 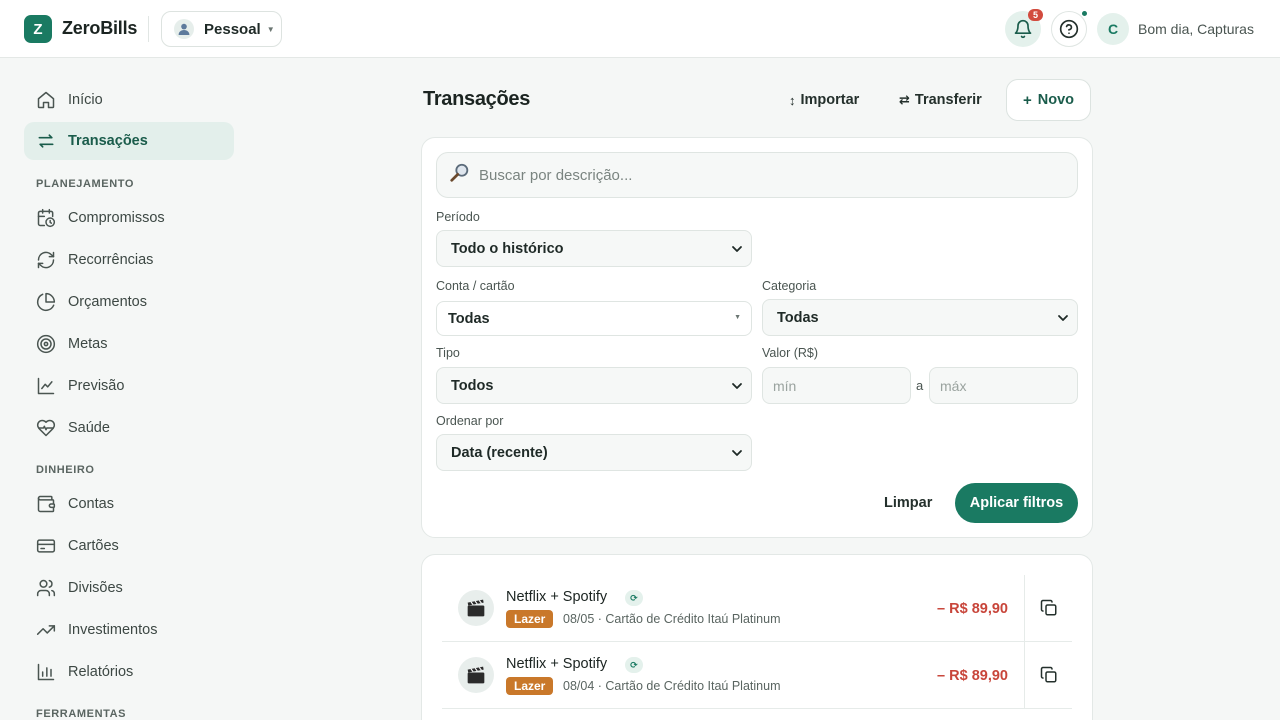 What do you see at coordinates (672, 686) in the screenshot?
I see `transaction-meta: 08/04 · Cartão de Crédito Itaú Platinum` at bounding box center [672, 686].